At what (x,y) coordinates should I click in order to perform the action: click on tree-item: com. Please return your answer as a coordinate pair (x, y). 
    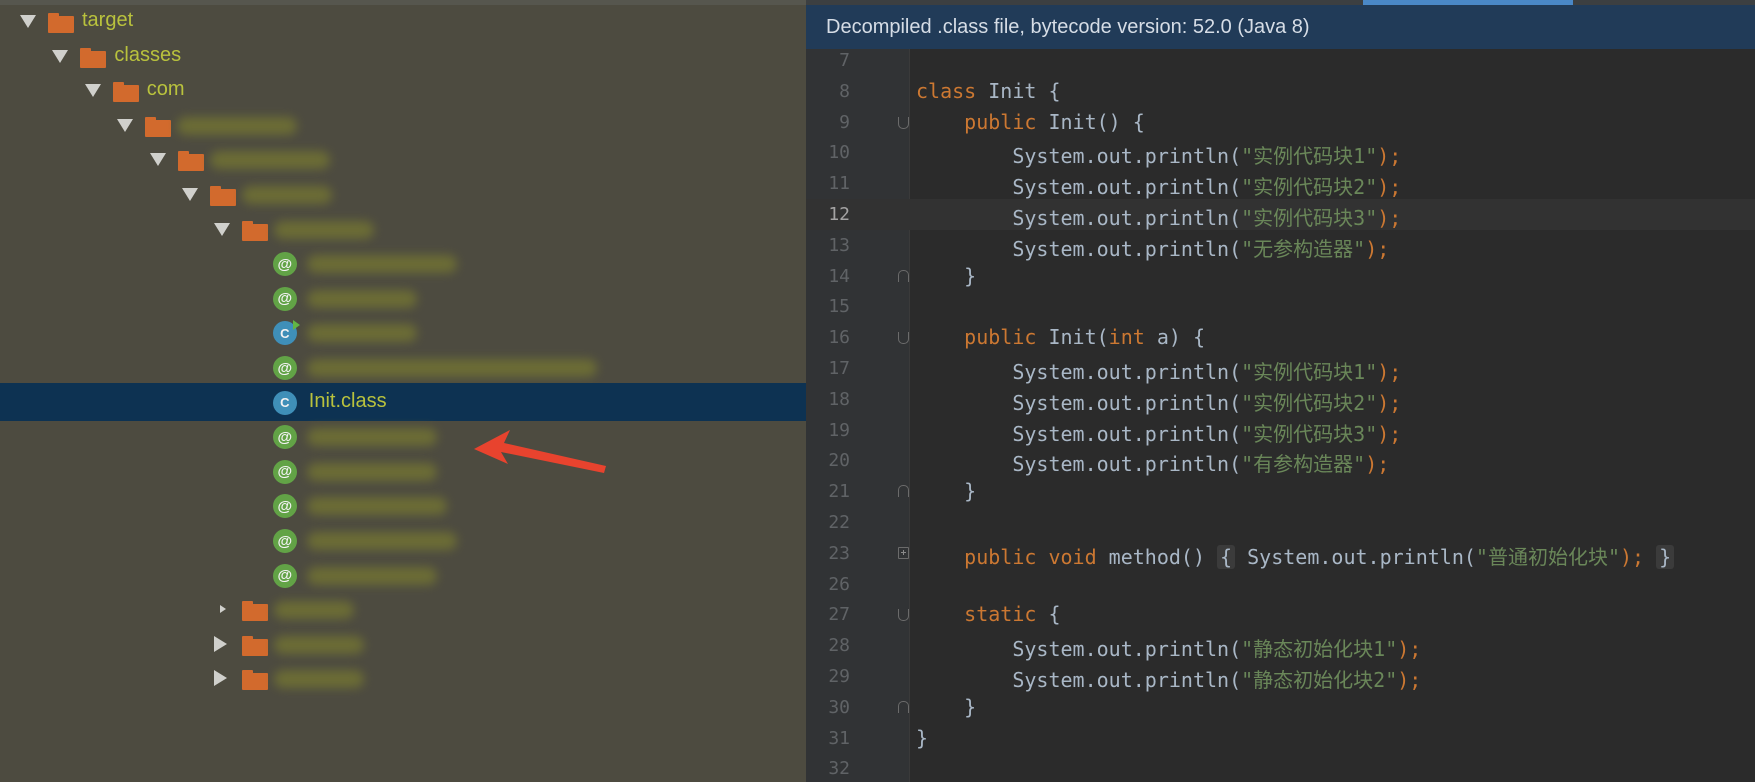
    Looking at the image, I should click on (403, 90).